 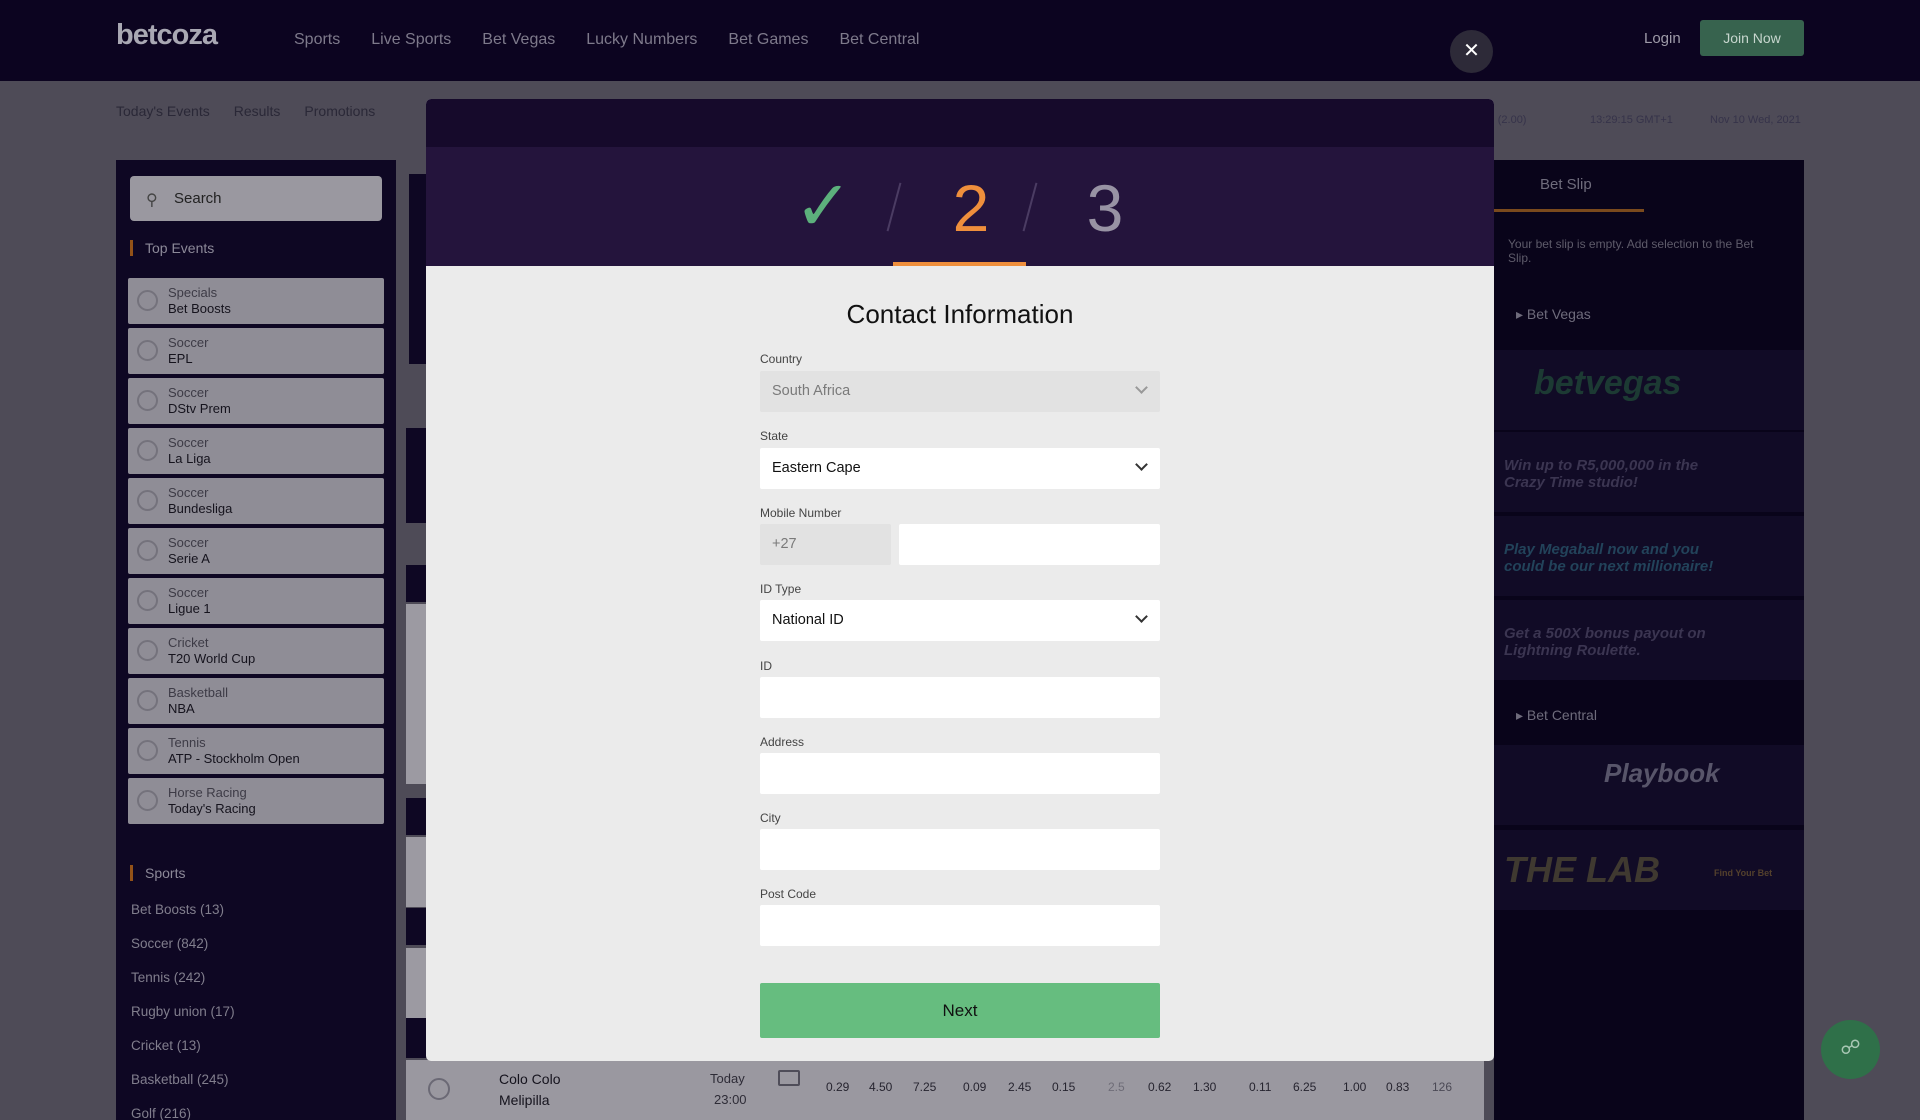 What do you see at coordinates (339, 111) in the screenshot?
I see `subnav-promotions: Promotions` at bounding box center [339, 111].